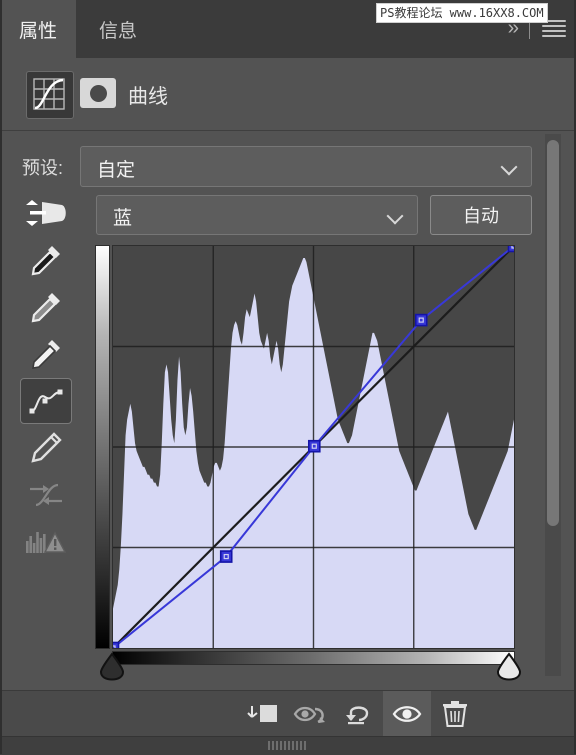 This screenshot has width=576, height=755. What do you see at coordinates (43, 168) in the screenshot?
I see `preset-label: 预设:` at bounding box center [43, 168].